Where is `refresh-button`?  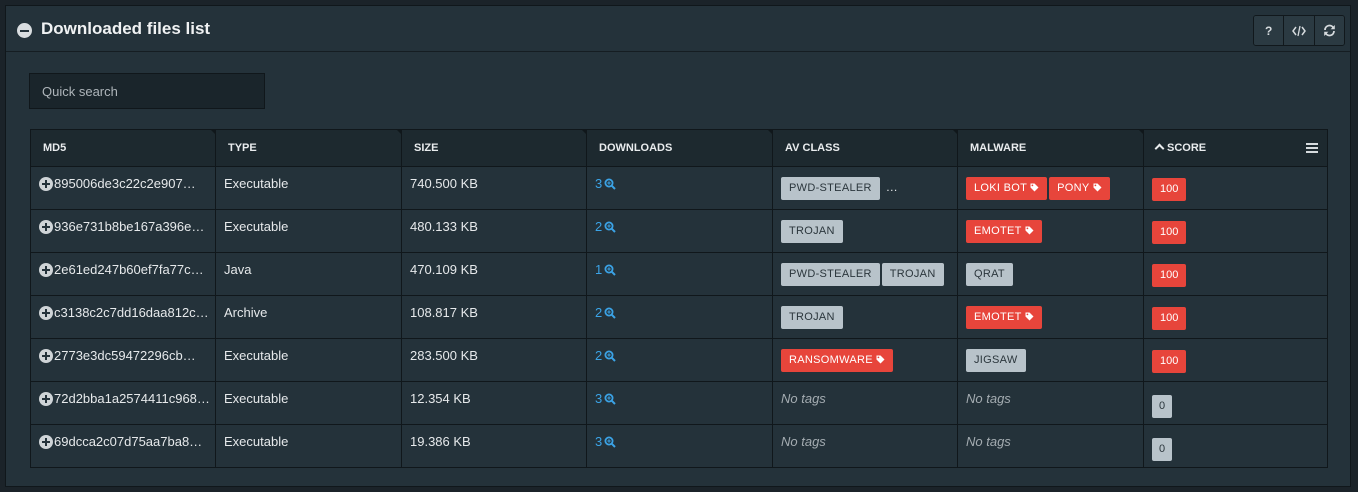 refresh-button is located at coordinates (1329, 30).